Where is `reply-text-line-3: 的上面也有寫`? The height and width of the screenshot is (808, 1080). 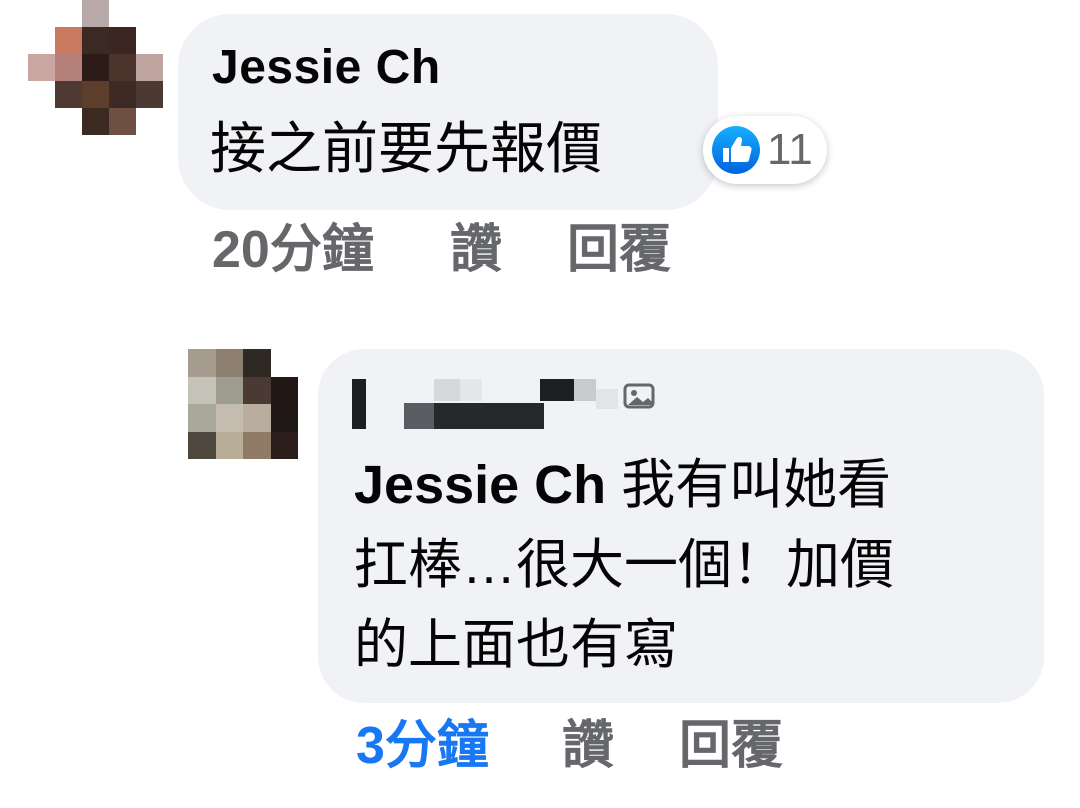 reply-text-line-3: 的上面也有寫 is located at coordinates (516, 645).